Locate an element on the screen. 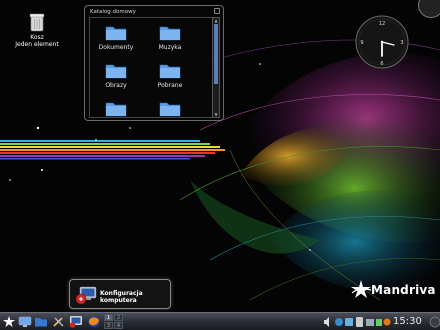  application-menu-icon is located at coordinates (9, 321).